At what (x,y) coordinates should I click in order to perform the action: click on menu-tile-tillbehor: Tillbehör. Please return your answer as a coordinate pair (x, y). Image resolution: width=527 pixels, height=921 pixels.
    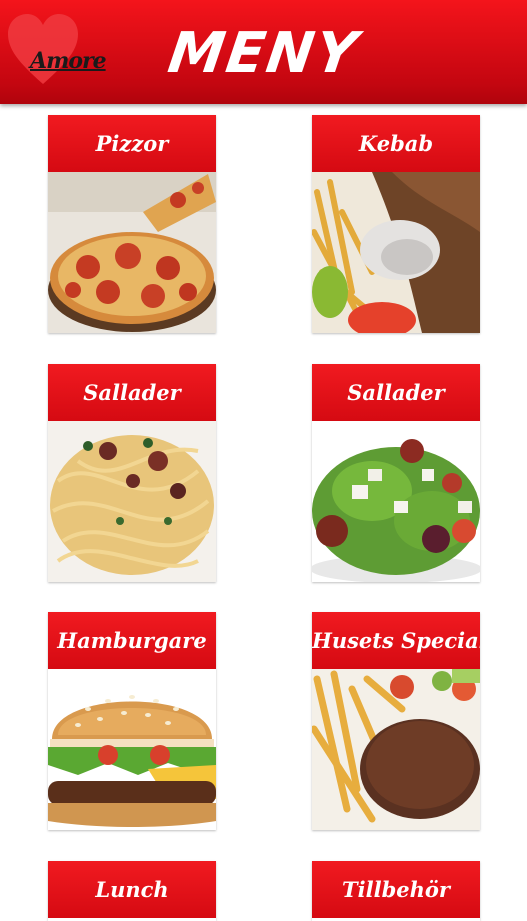
    Looking at the image, I should click on (396, 891).